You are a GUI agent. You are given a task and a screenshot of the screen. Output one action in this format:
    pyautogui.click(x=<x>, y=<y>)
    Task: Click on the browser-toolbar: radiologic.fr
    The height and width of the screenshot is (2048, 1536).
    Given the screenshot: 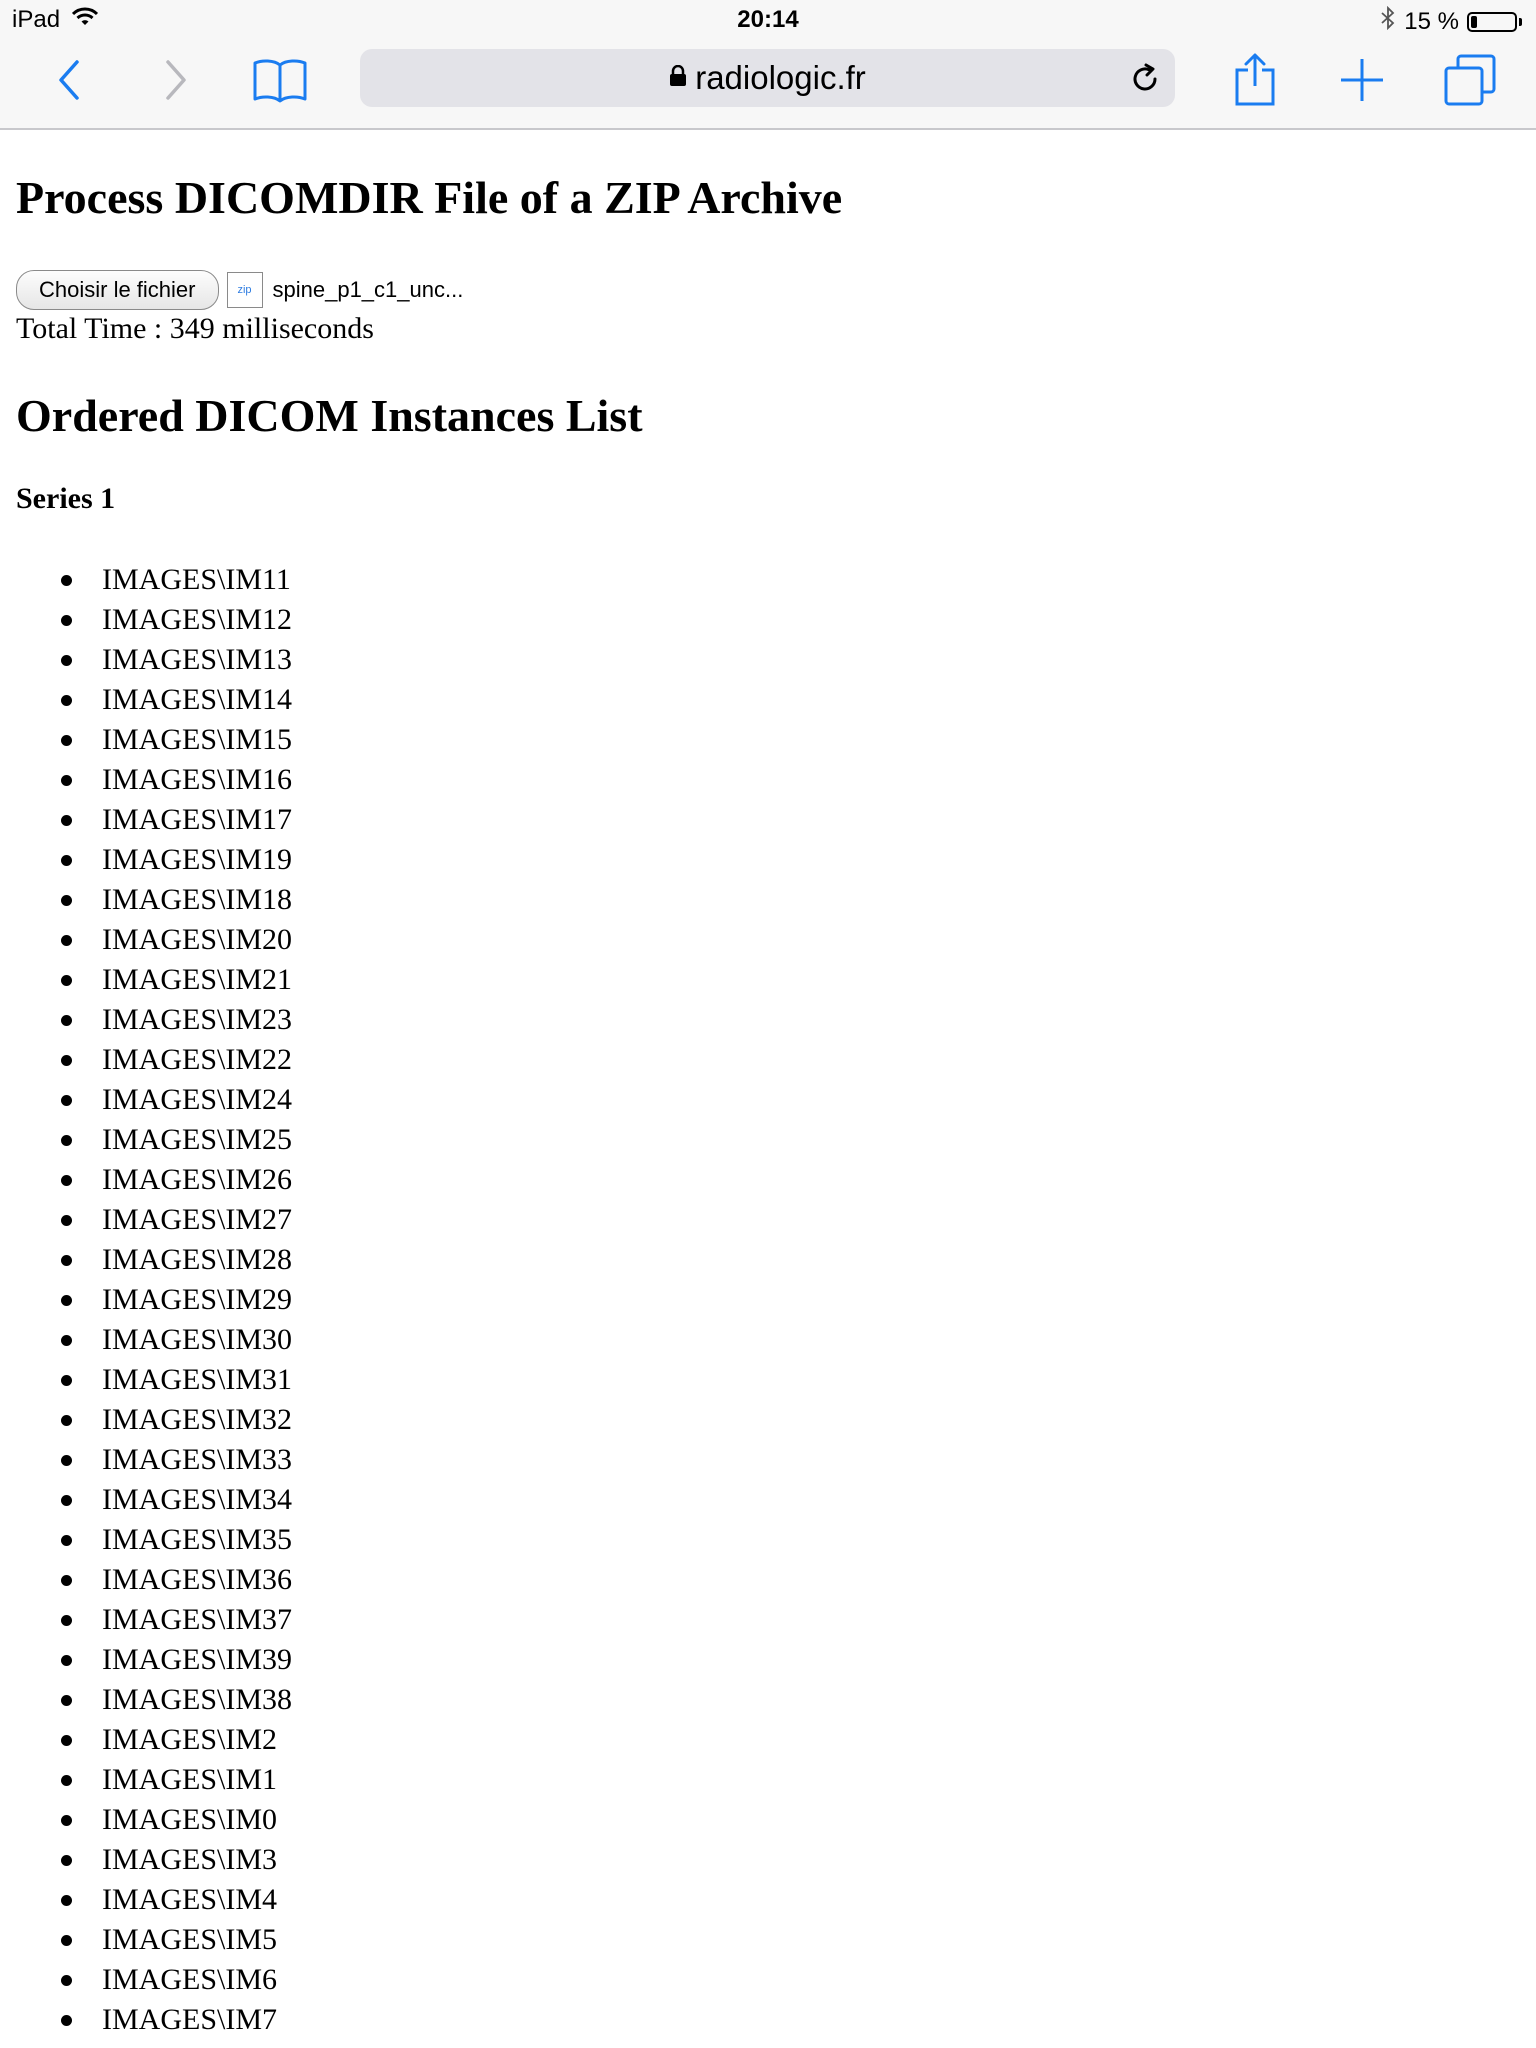 What is the action you would take?
    pyautogui.click(x=768, y=85)
    